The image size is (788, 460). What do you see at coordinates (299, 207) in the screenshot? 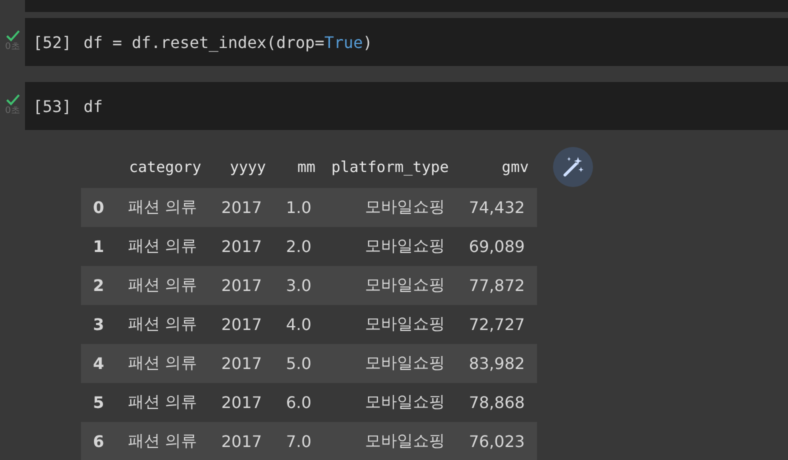
I see `table-cell: 1.0` at bounding box center [299, 207].